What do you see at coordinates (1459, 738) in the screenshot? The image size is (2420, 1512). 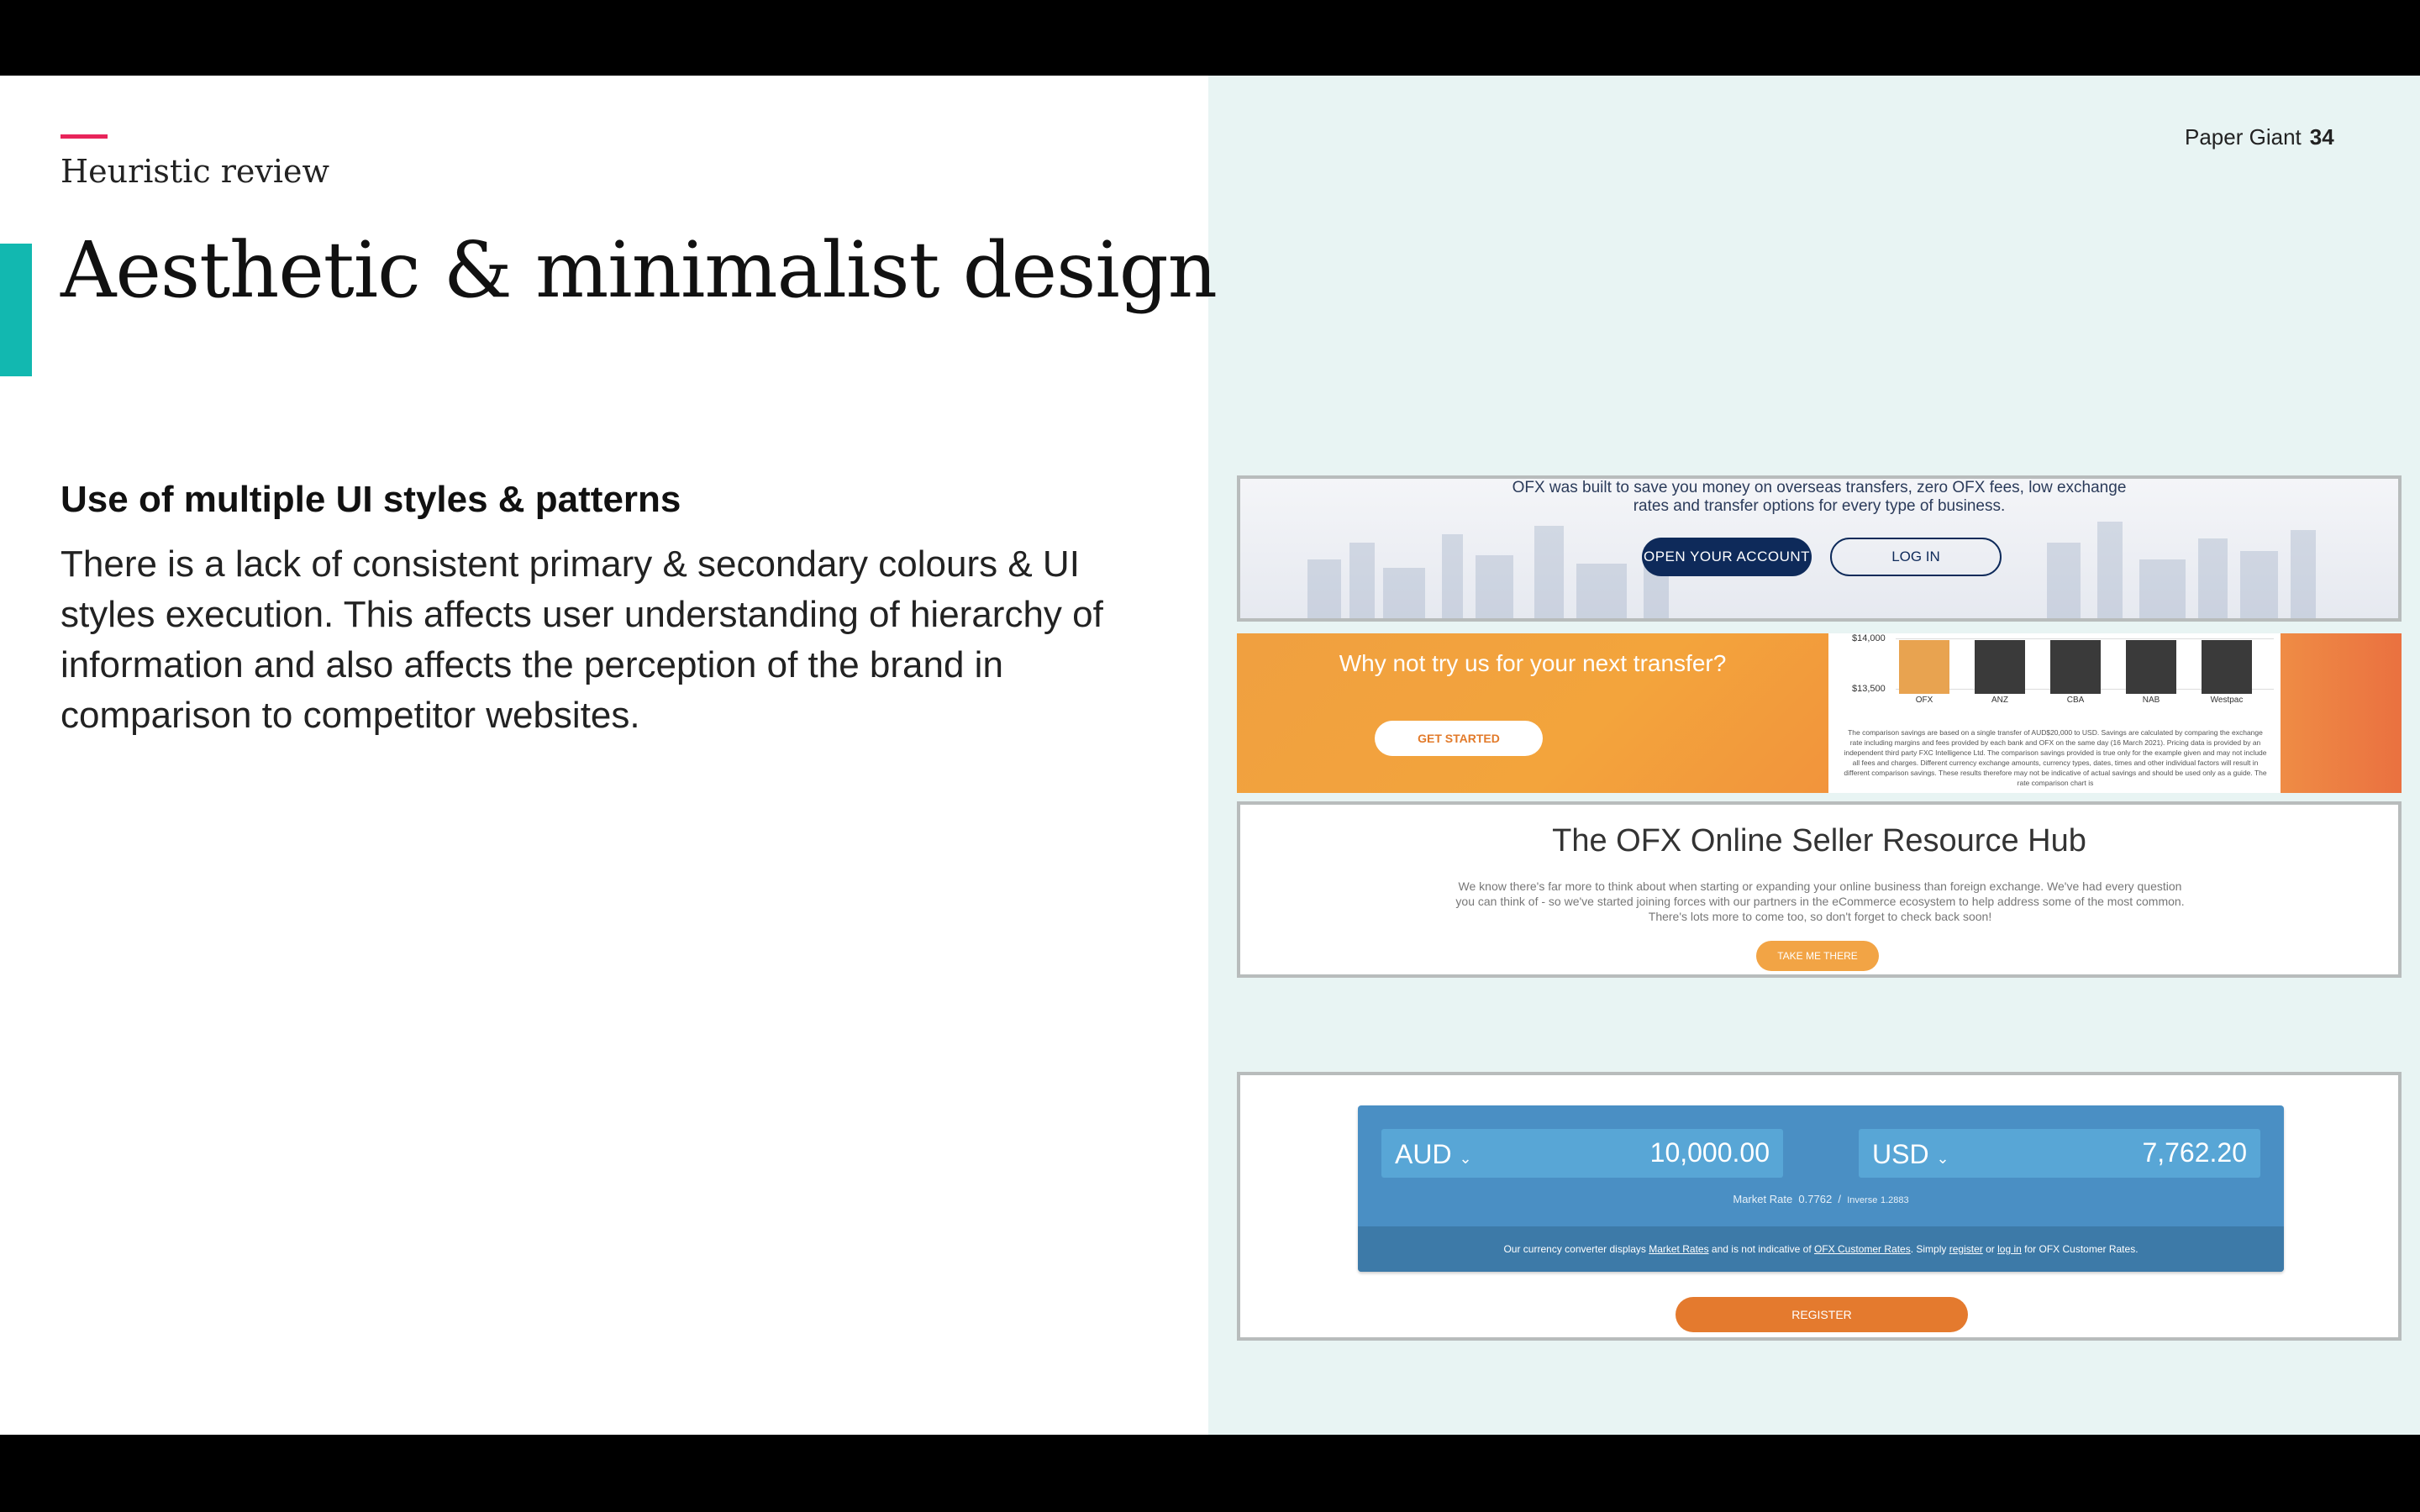 I see `get-started-button: GET STARTED` at bounding box center [1459, 738].